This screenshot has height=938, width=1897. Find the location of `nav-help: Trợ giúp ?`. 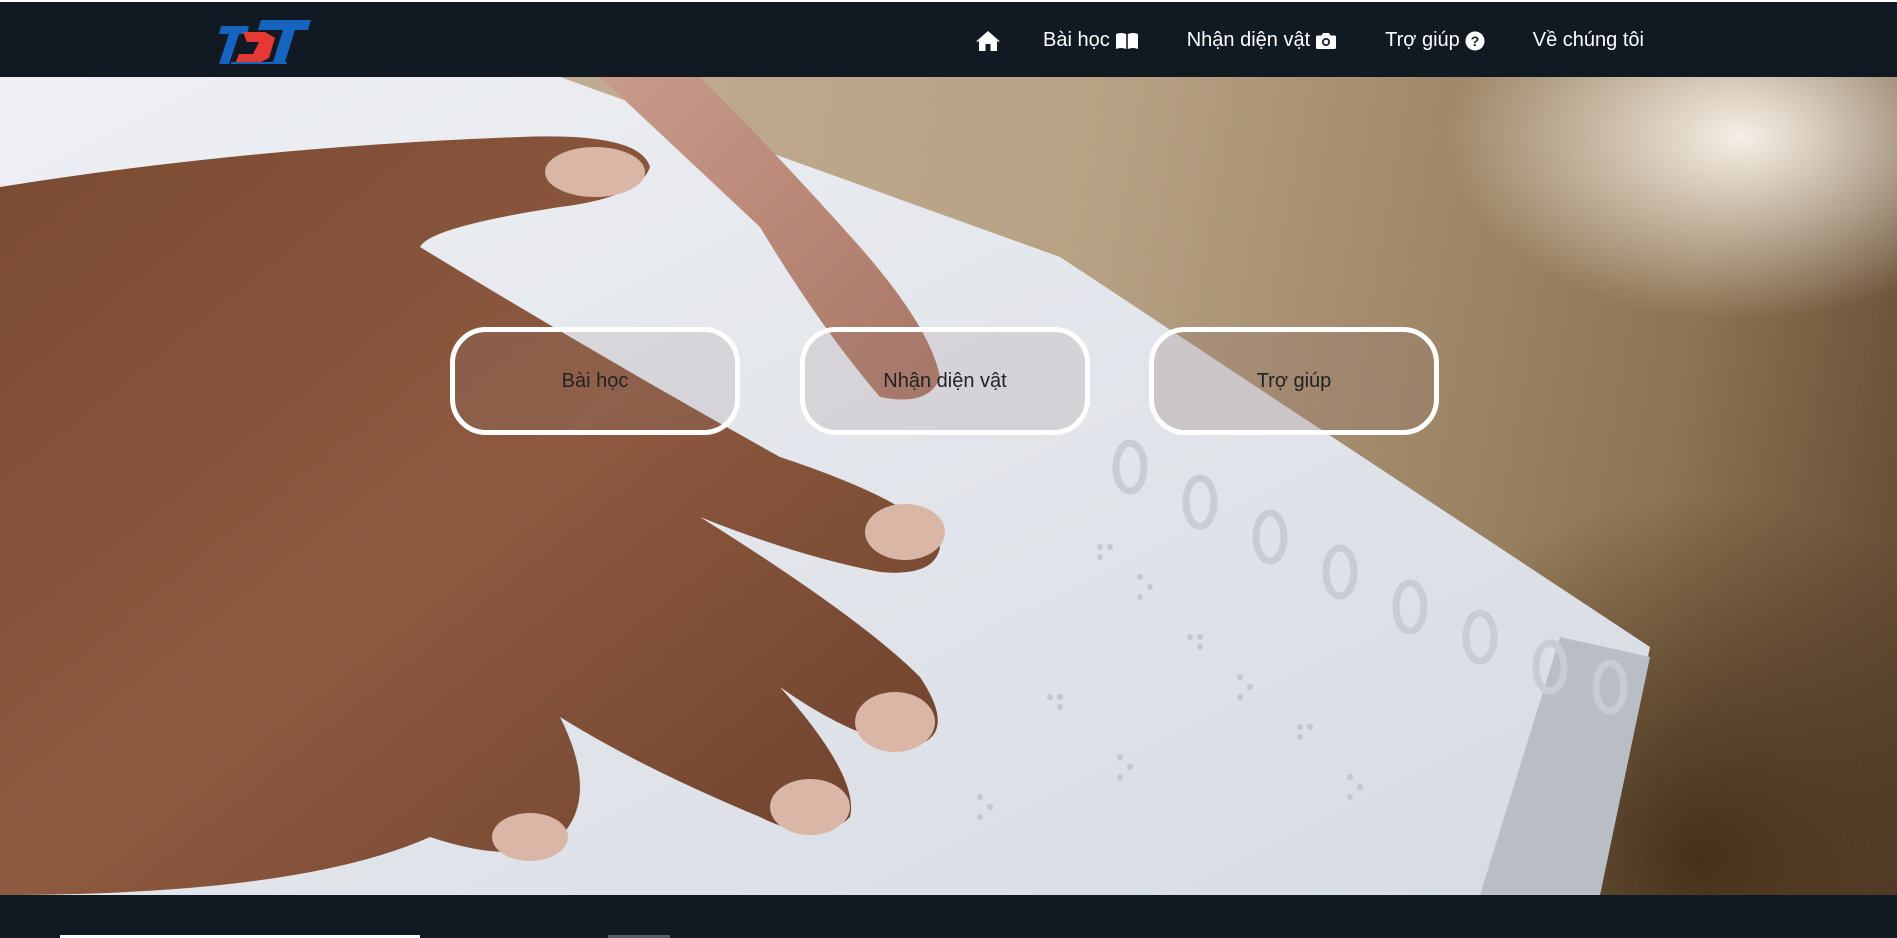

nav-help: Trợ giúp ? is located at coordinates (1435, 40).